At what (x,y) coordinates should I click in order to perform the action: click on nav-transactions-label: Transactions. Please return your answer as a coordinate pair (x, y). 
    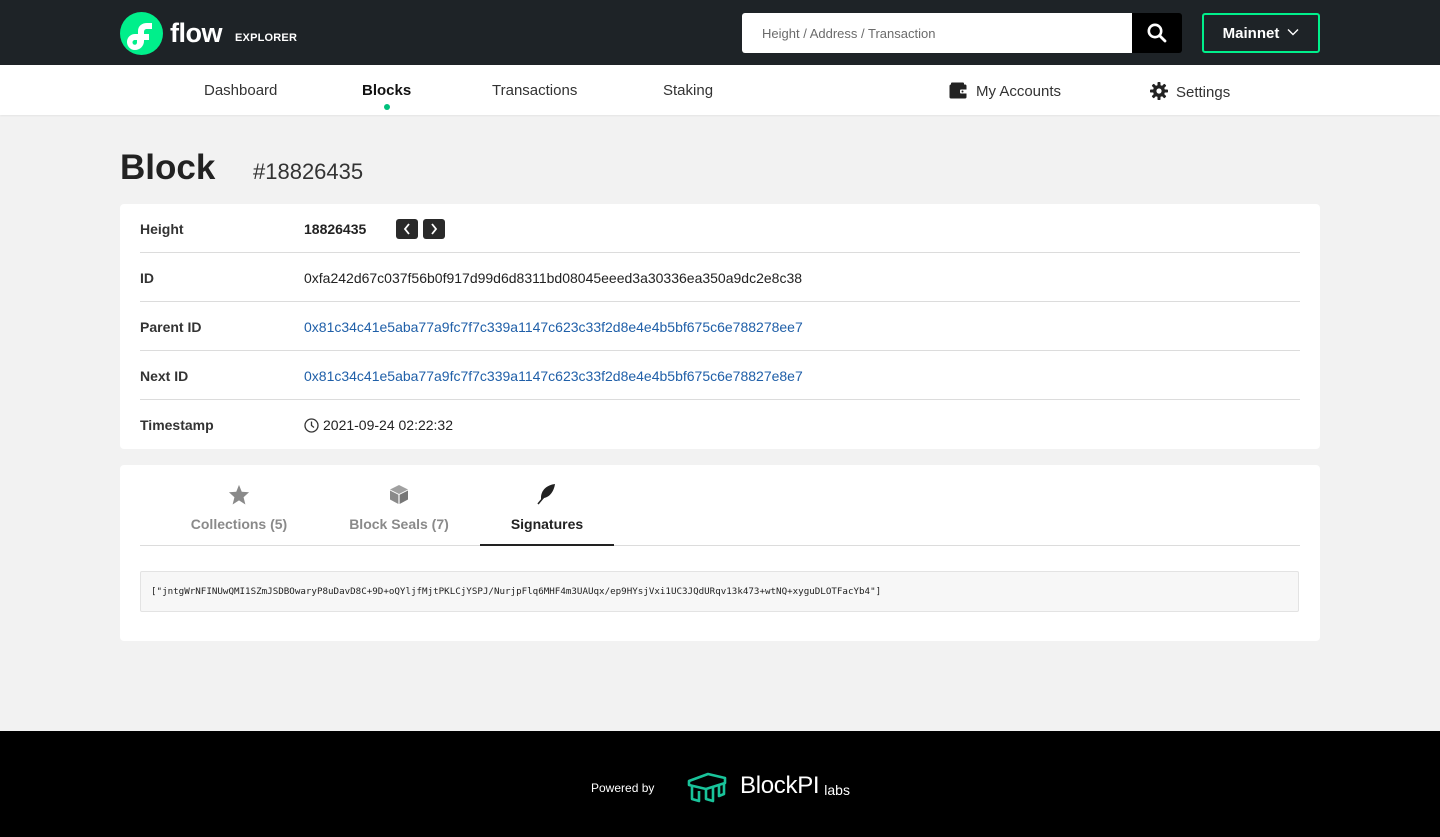
    Looking at the image, I should click on (535, 90).